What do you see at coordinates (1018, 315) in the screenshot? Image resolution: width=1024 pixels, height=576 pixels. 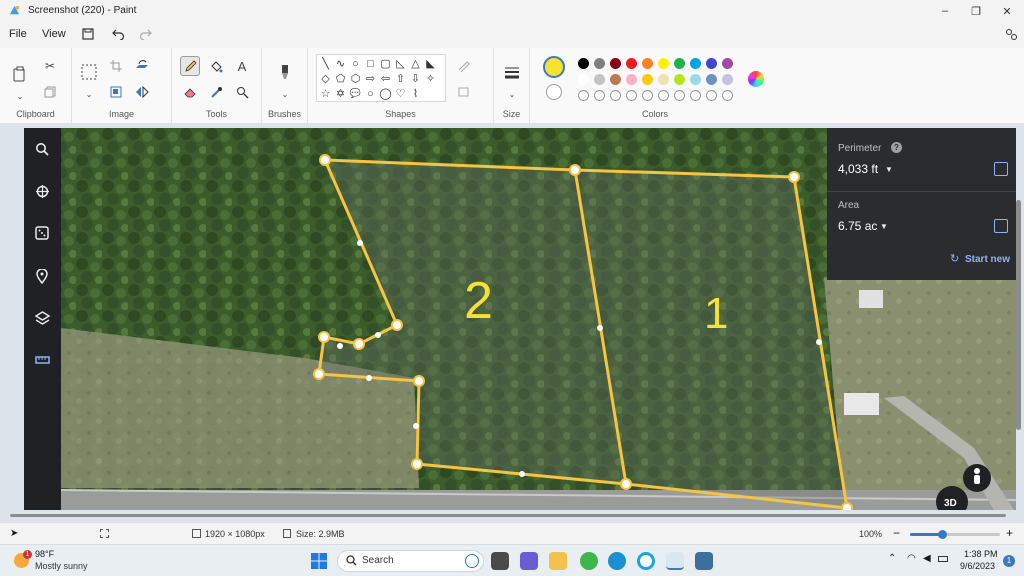 I see `vertical-scrollbar` at bounding box center [1018, 315].